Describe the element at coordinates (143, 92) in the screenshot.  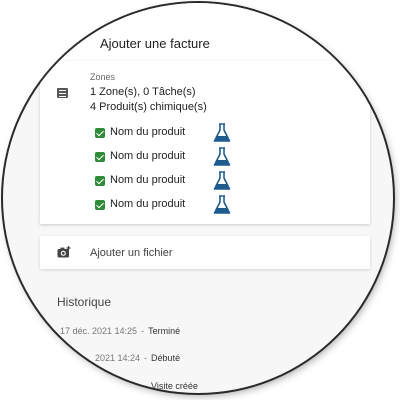
I see `zones-tasks-summary: 1 Zone(s), 0 Tâche(s)` at that location.